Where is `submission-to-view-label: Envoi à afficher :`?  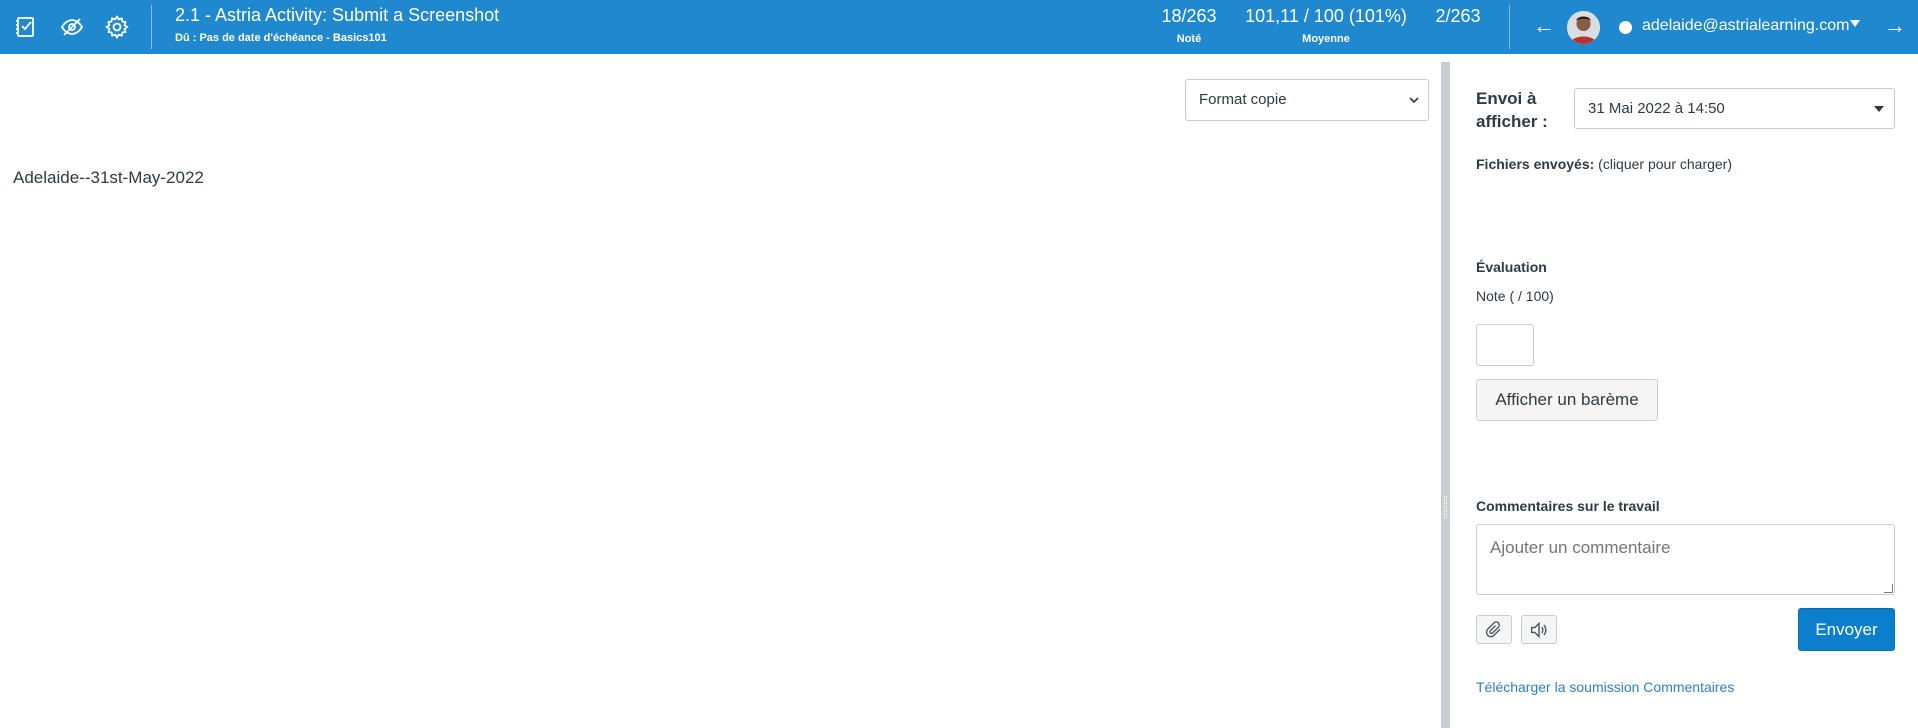
submission-to-view-label: Envoi à afficher : is located at coordinates (1512, 110).